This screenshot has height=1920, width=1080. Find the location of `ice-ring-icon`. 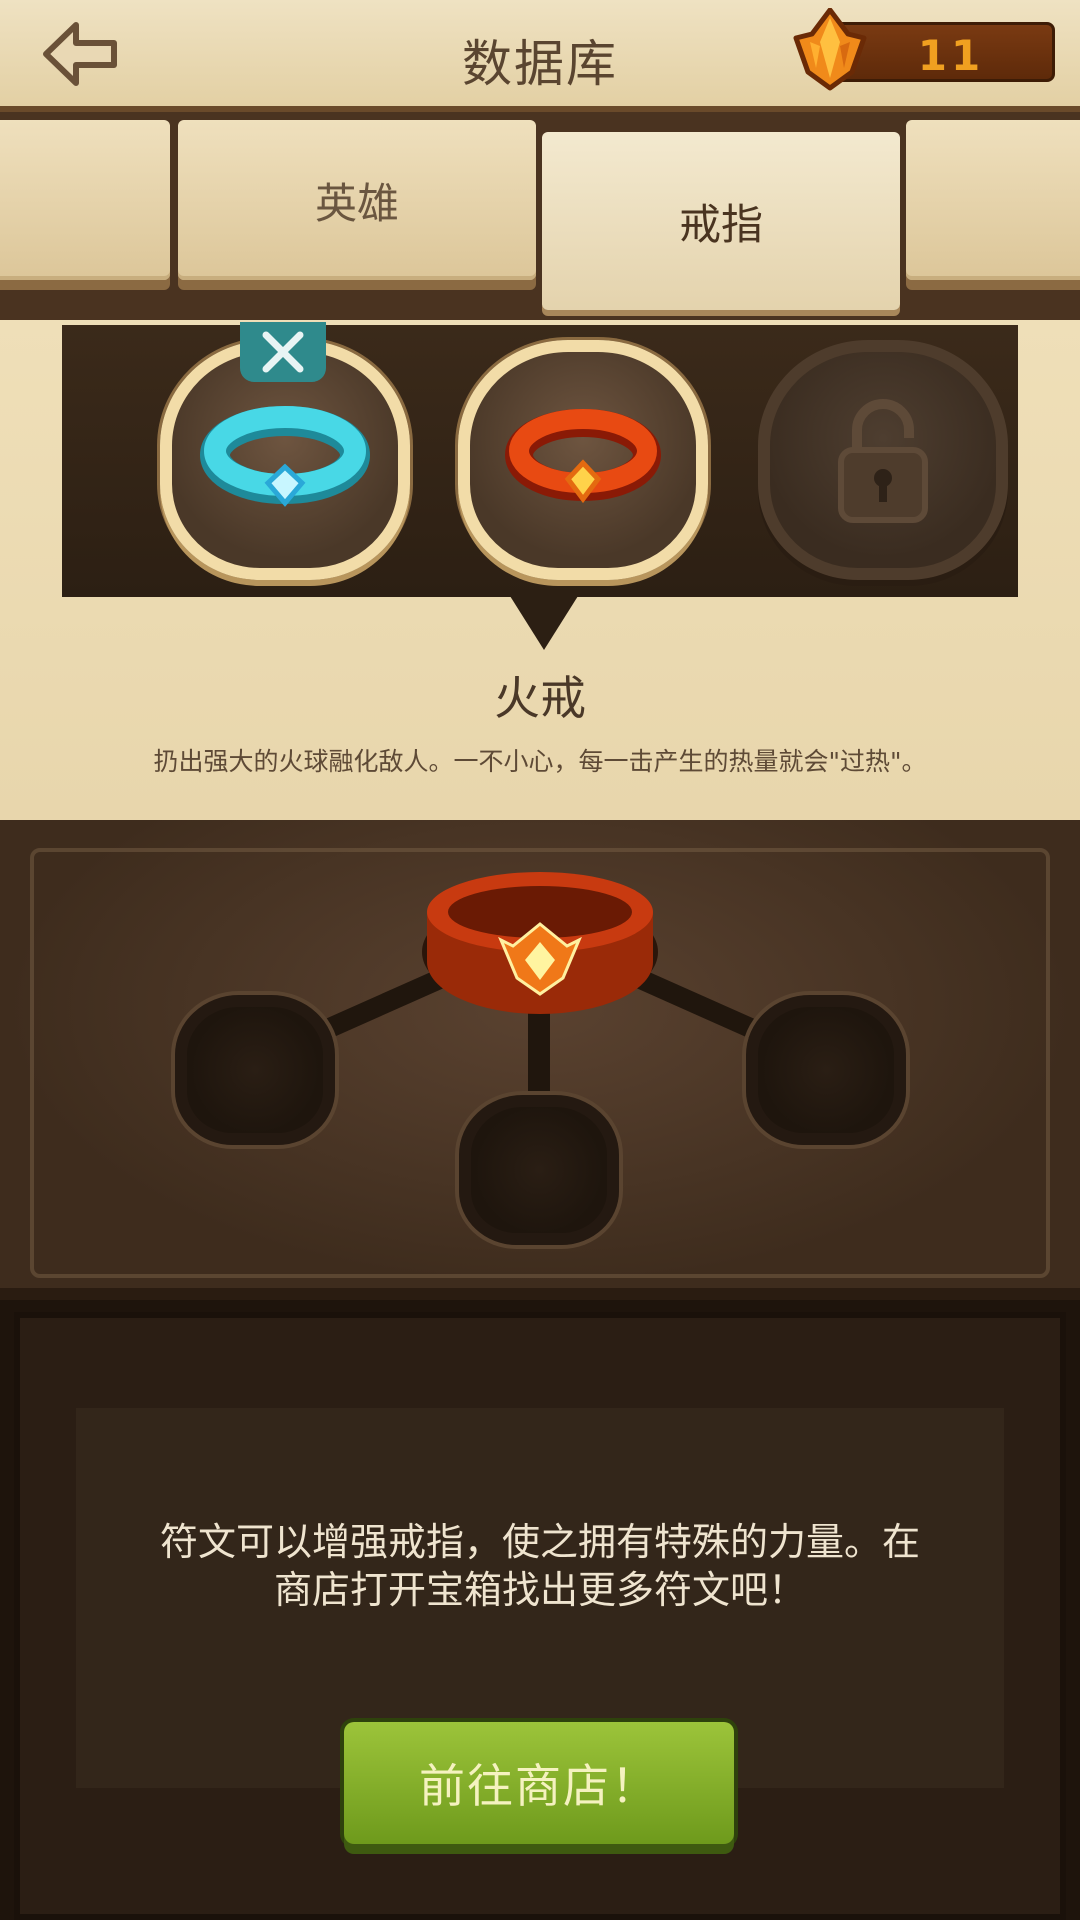

ice-ring-icon is located at coordinates (285, 456).